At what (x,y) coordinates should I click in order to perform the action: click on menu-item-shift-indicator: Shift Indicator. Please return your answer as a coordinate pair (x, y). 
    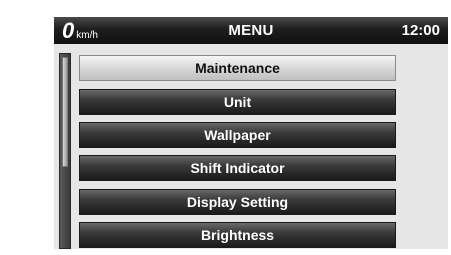
    Looking at the image, I should click on (237, 168).